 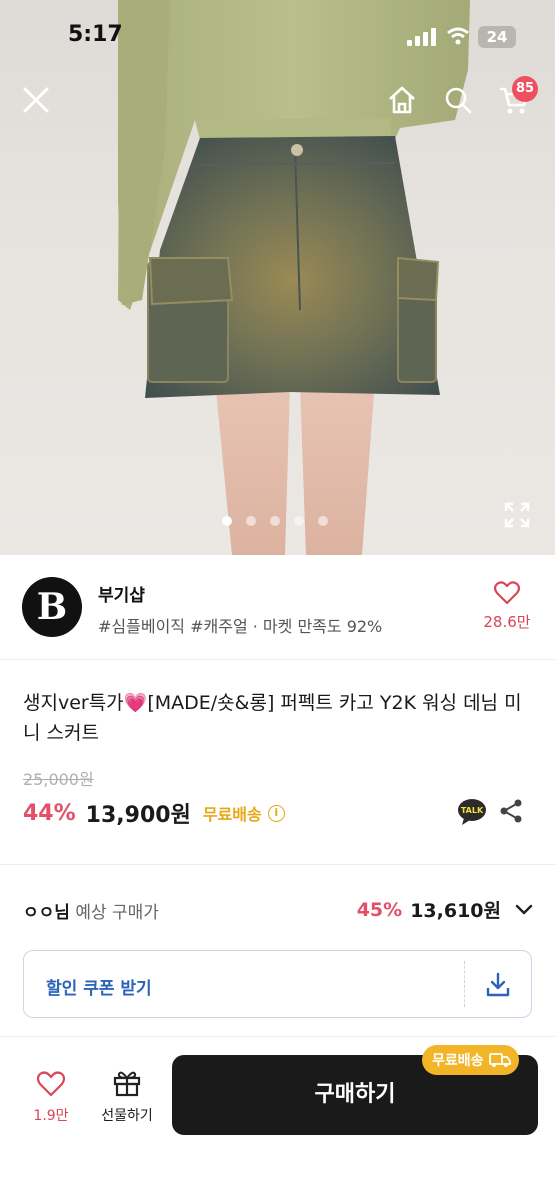 I want to click on svg-text: B, so click(x=52, y=607).